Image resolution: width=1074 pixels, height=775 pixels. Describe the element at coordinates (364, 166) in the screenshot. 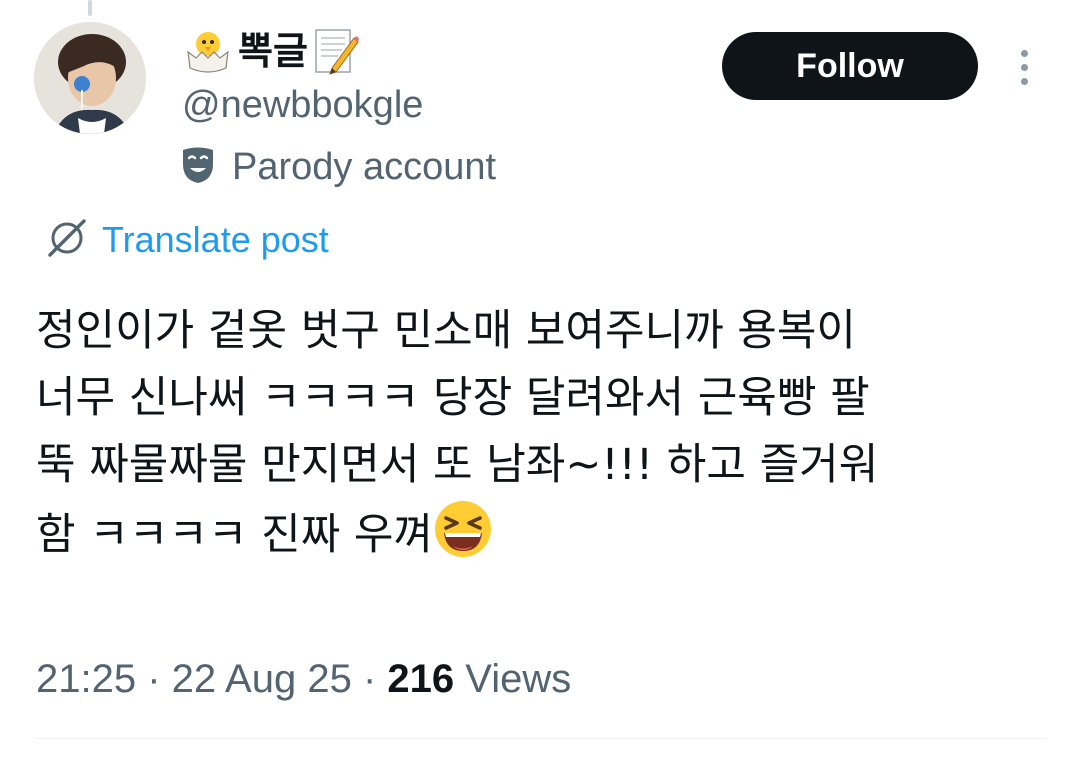

I see `parody-account-text: Parody account` at that location.